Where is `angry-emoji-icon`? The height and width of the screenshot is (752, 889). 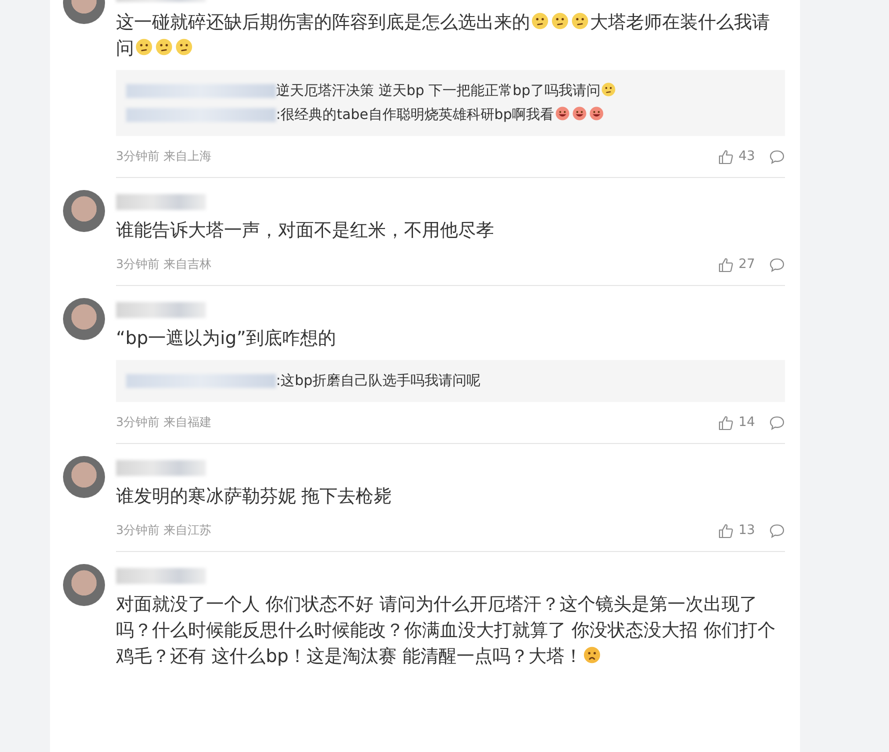
angry-emoji-icon is located at coordinates (592, 655).